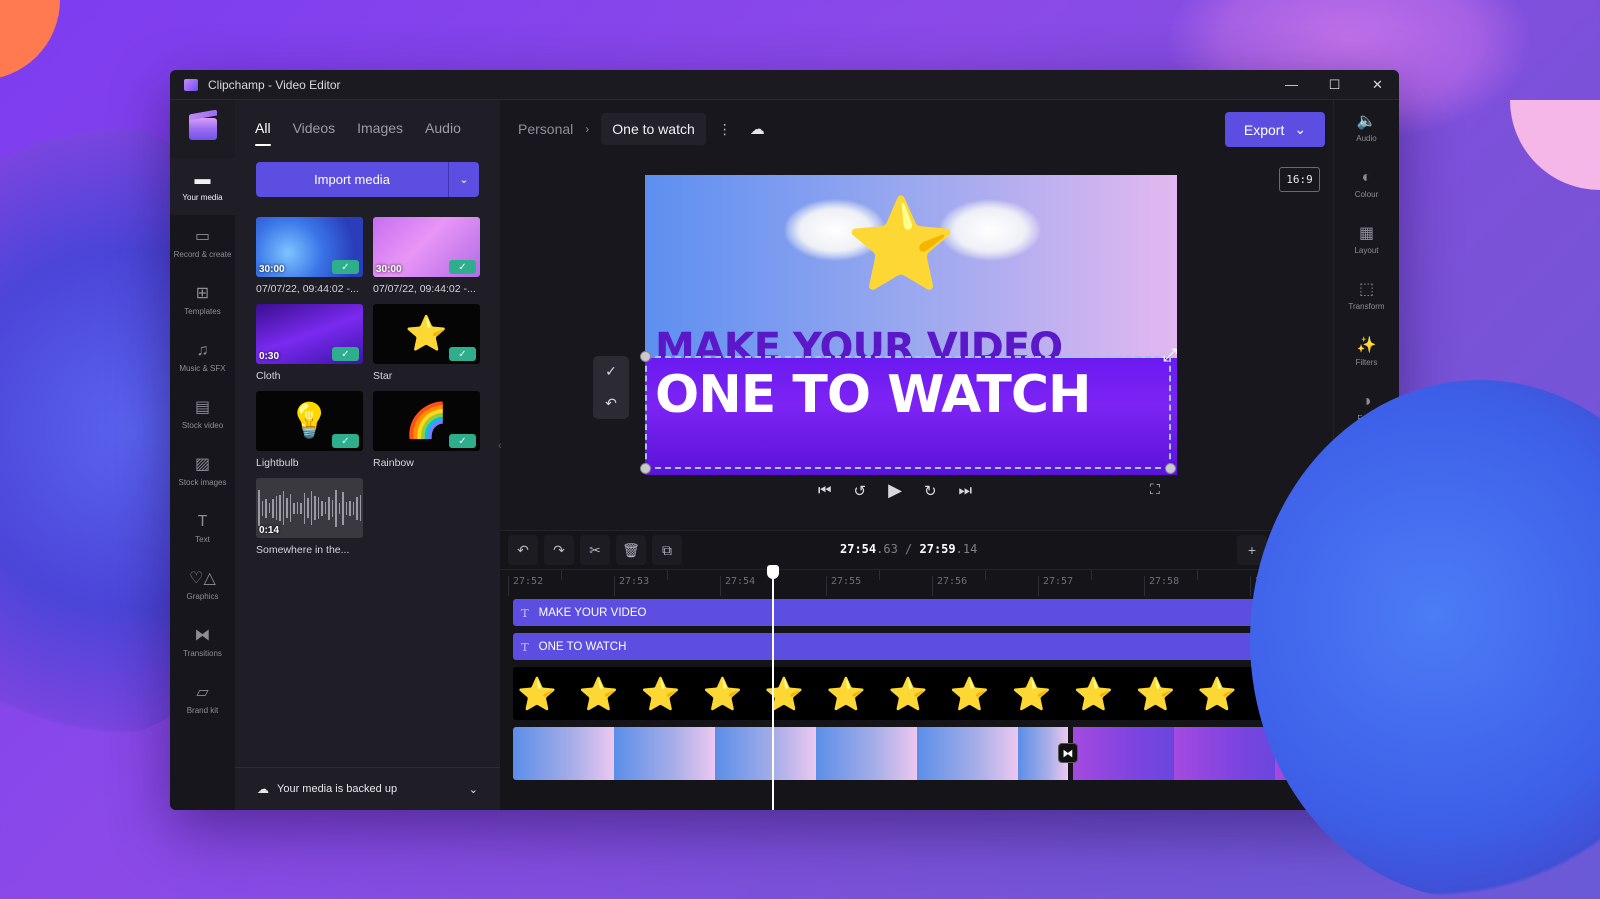 This screenshot has height=899, width=1600. Describe the element at coordinates (268, 376) in the screenshot. I see `media-name: Cloth` at that location.